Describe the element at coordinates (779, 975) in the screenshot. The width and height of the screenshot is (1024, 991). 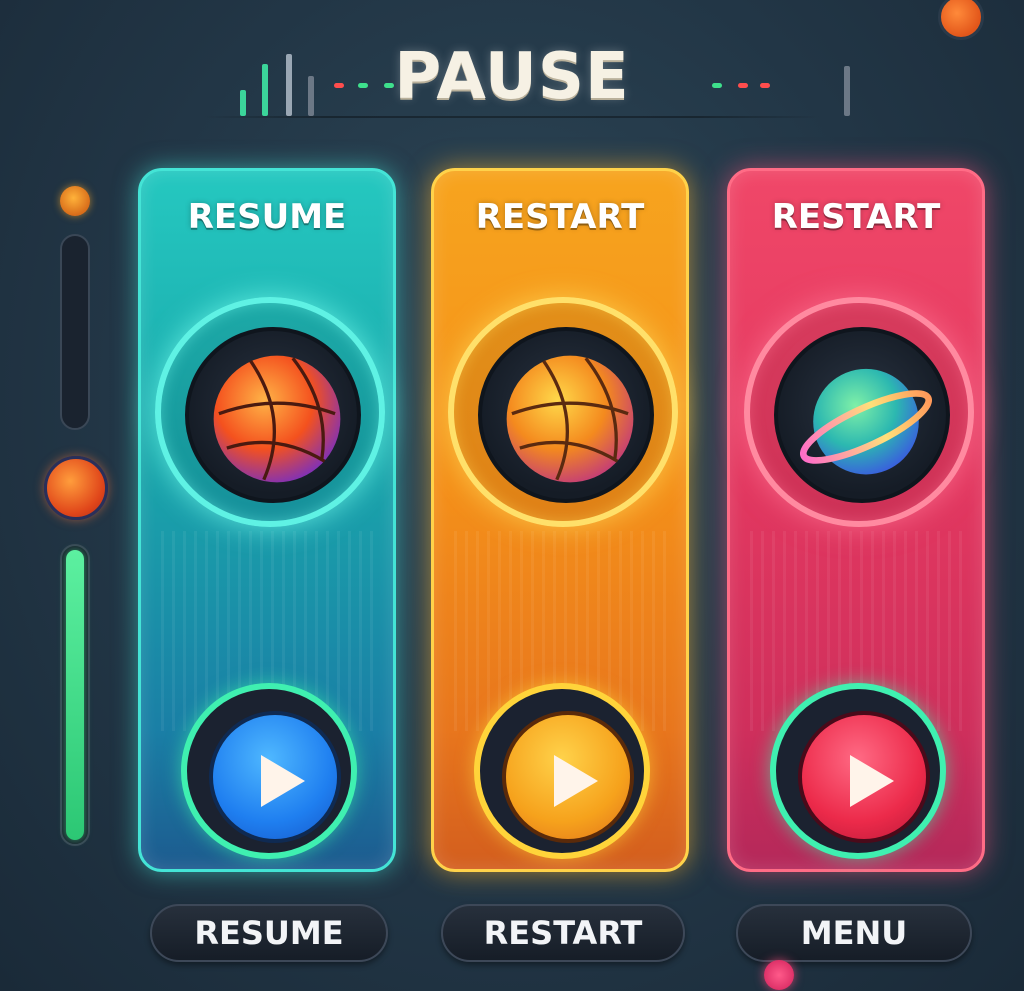
I see `decor-dot` at that location.